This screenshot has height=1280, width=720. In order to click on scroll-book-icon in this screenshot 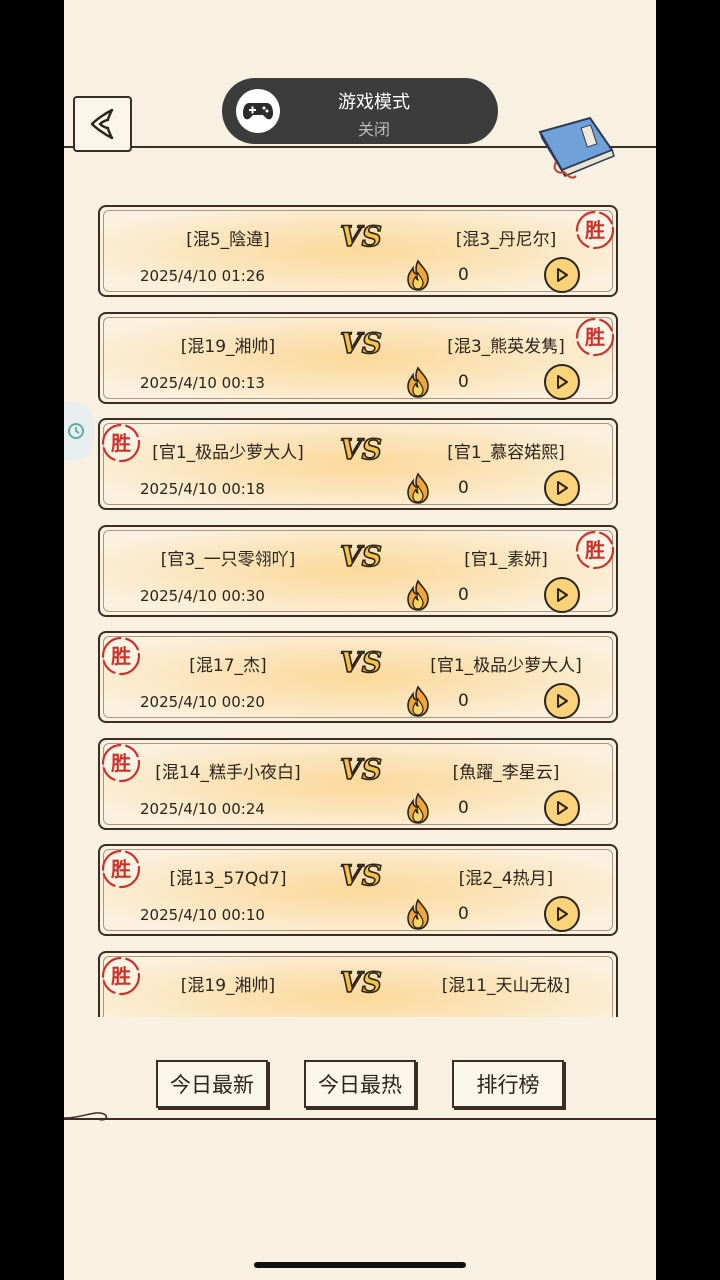, I will do `click(577, 146)`.